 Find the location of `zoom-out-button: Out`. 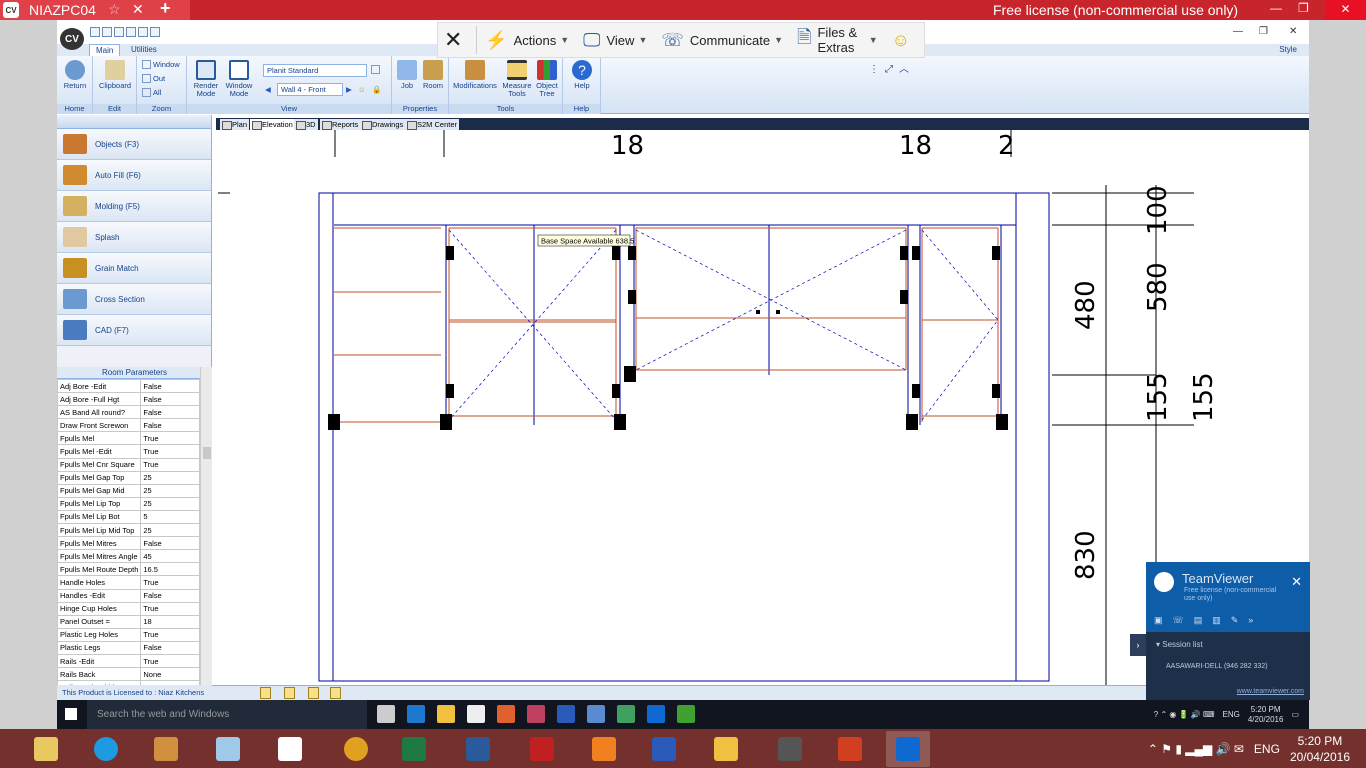

zoom-out-button: Out is located at coordinates (153, 78).